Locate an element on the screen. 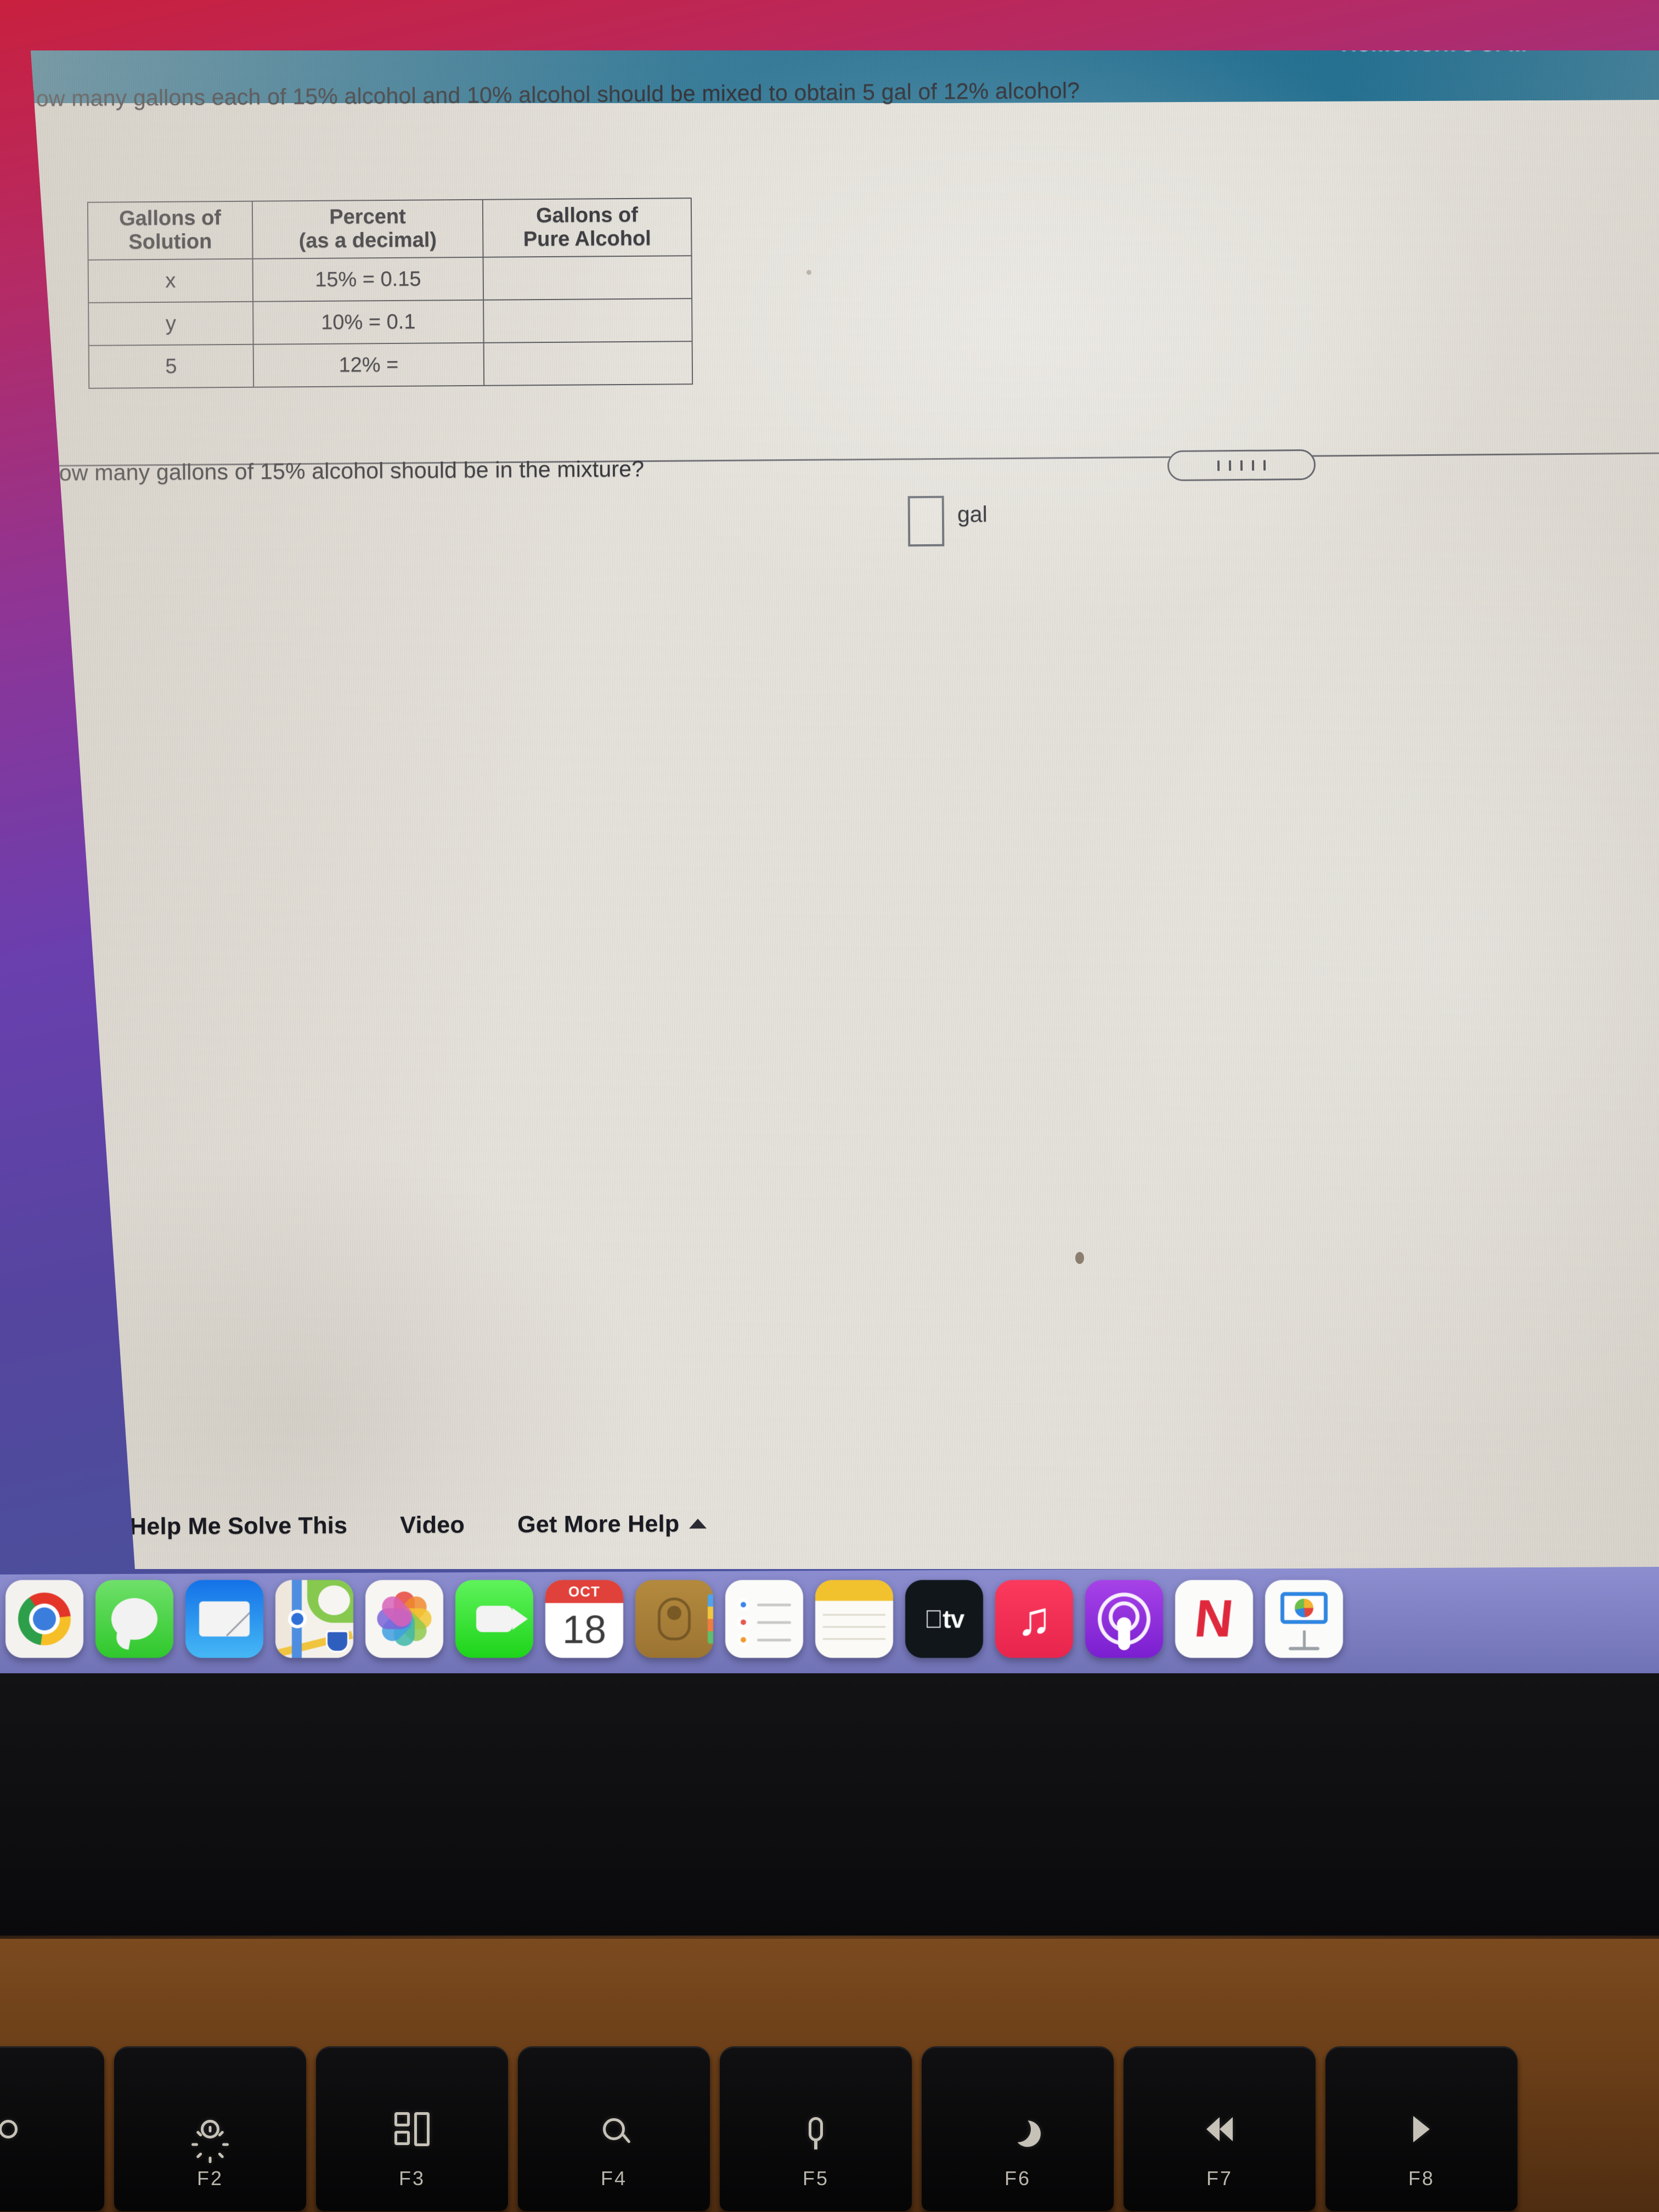 The image size is (1659, 2212). cell-gallons: x is located at coordinates (170, 280).